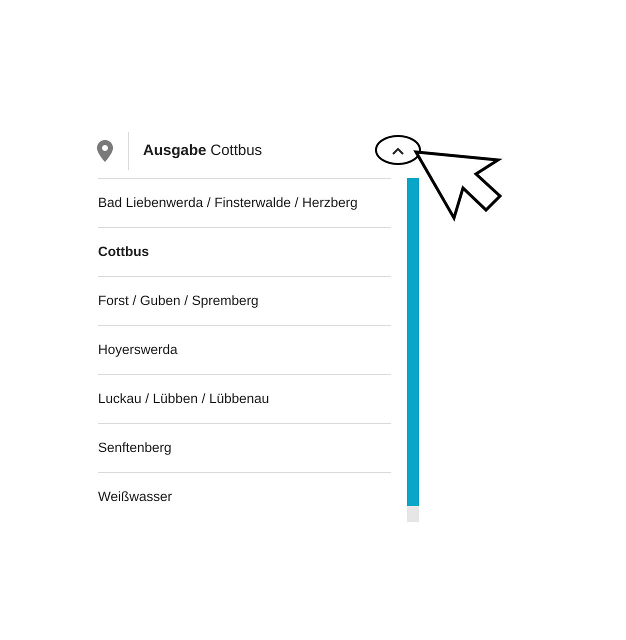  Describe the element at coordinates (244, 349) in the screenshot. I see `edition-option: Hoyerswerda` at that location.